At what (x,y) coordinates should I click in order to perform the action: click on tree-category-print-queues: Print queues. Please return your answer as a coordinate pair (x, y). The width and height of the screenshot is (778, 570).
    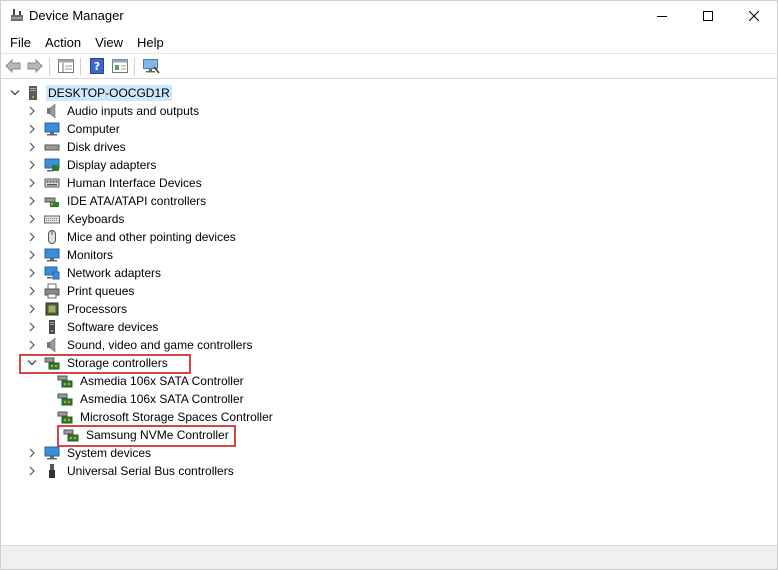
    Looking at the image, I should click on (81, 291).